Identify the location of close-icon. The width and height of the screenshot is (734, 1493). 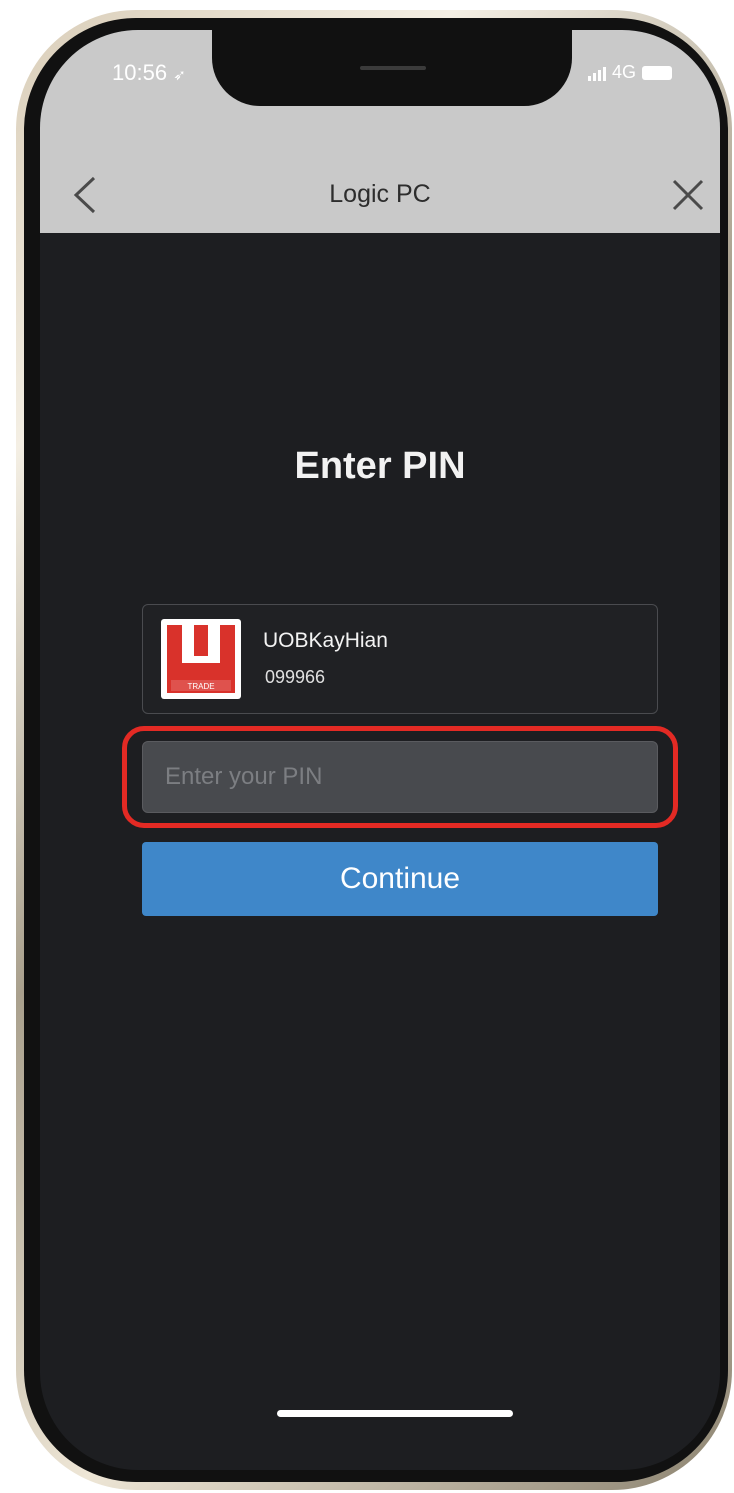
(688, 195).